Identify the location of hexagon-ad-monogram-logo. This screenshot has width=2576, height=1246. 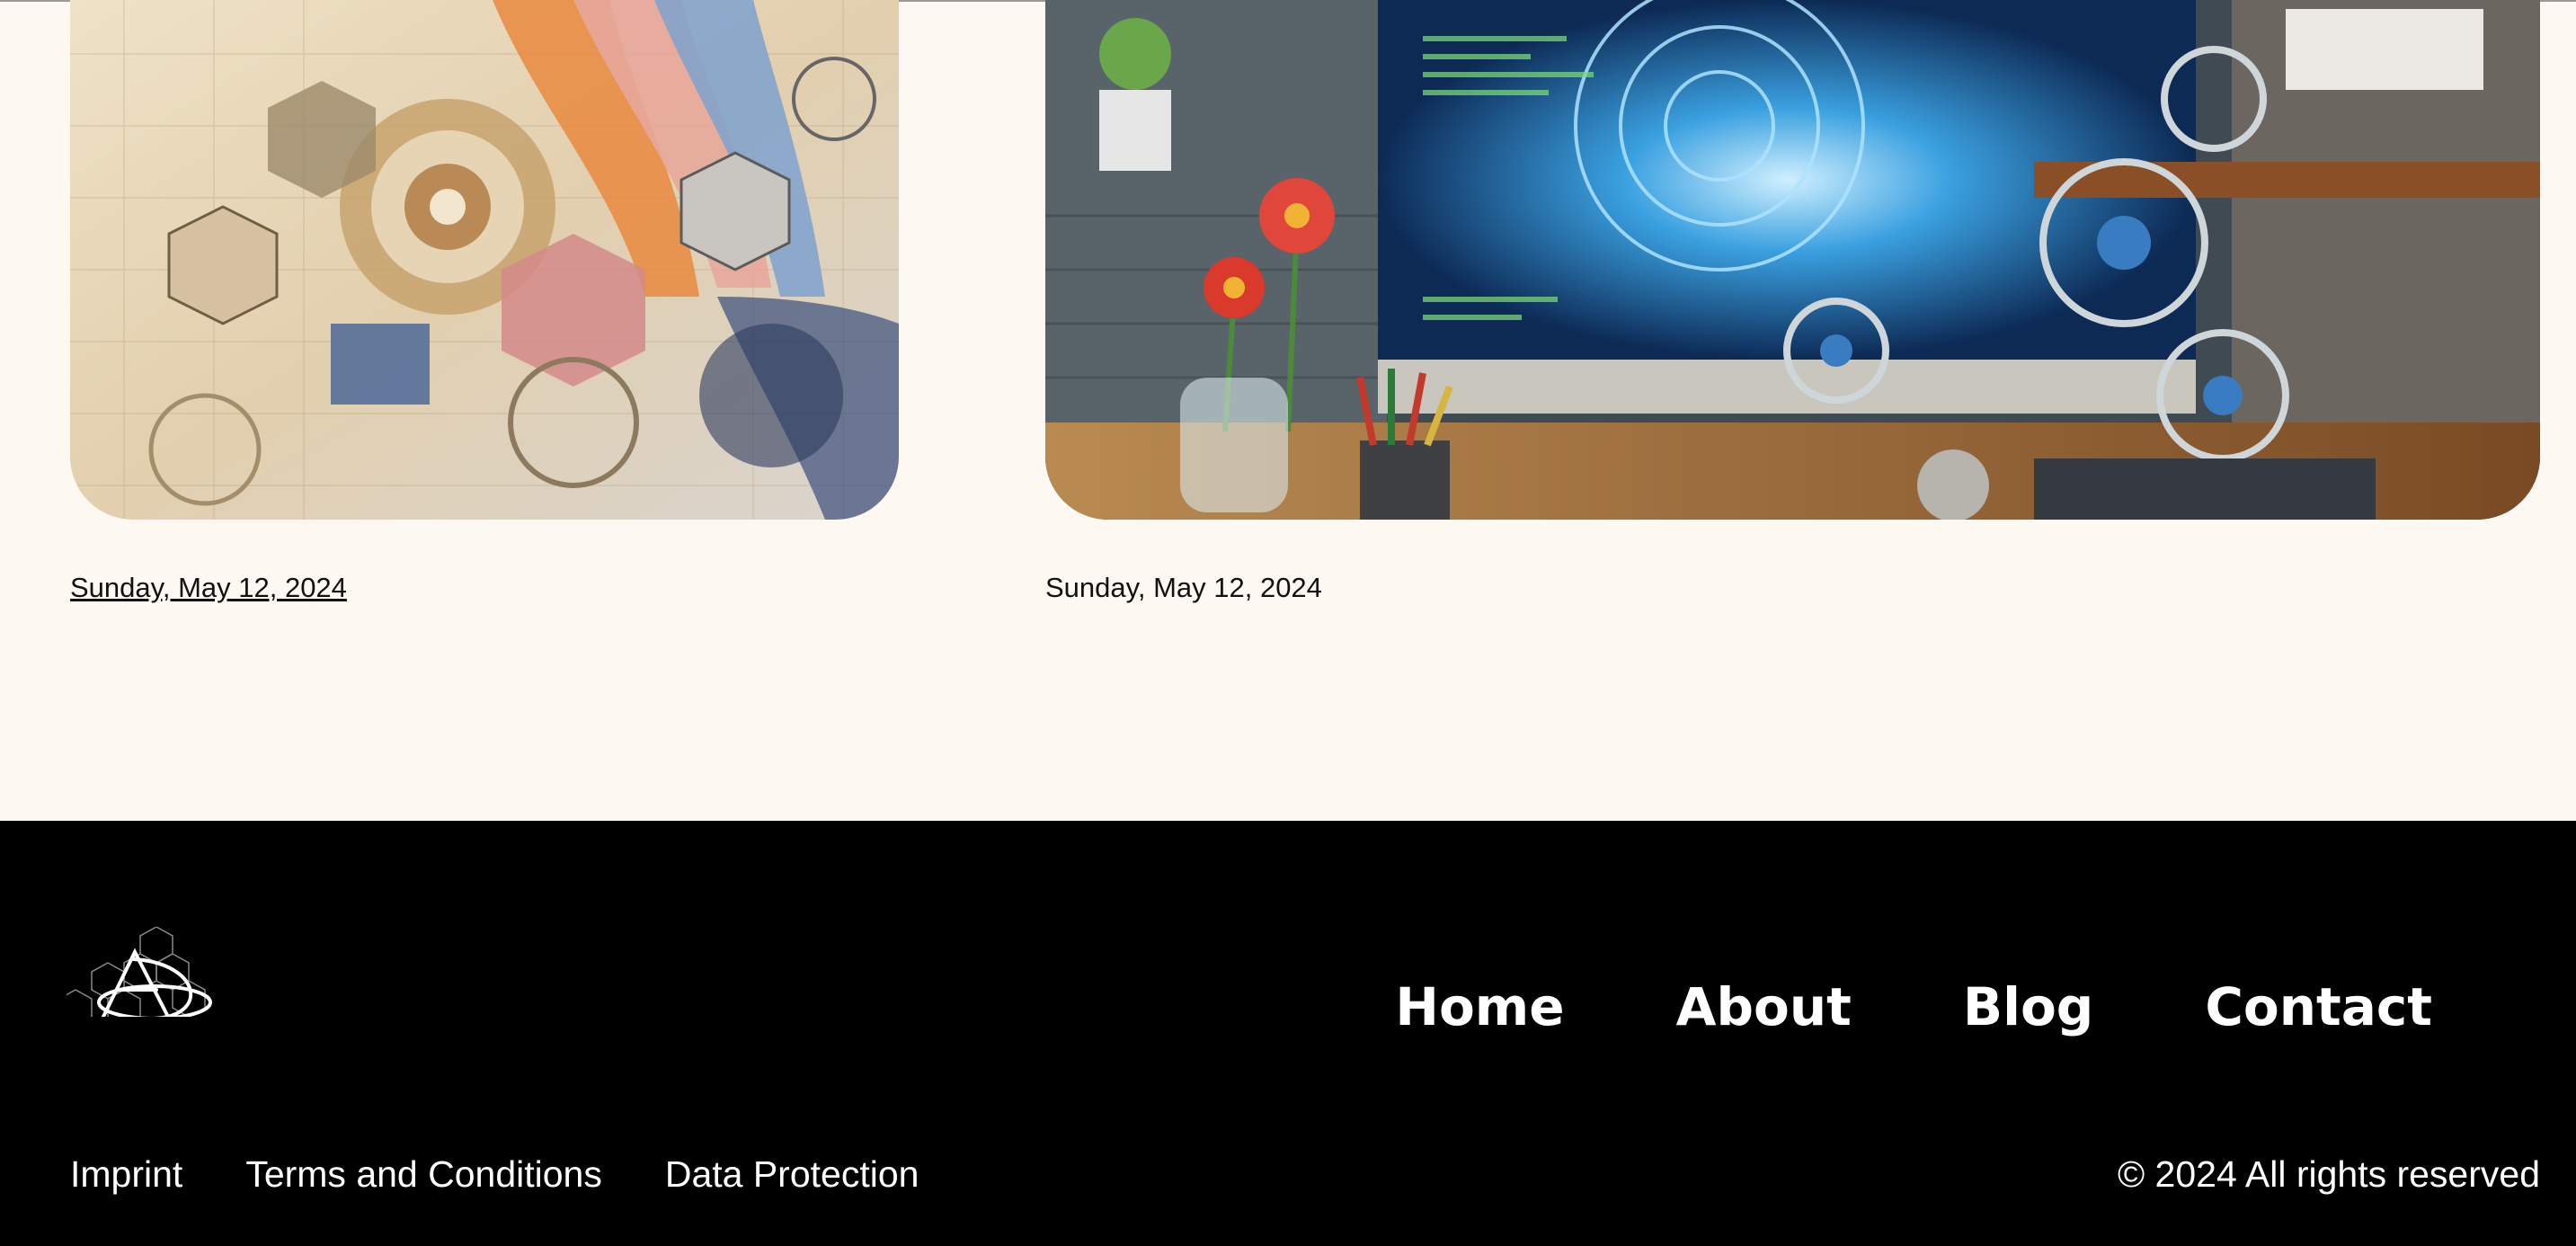
(141, 972).